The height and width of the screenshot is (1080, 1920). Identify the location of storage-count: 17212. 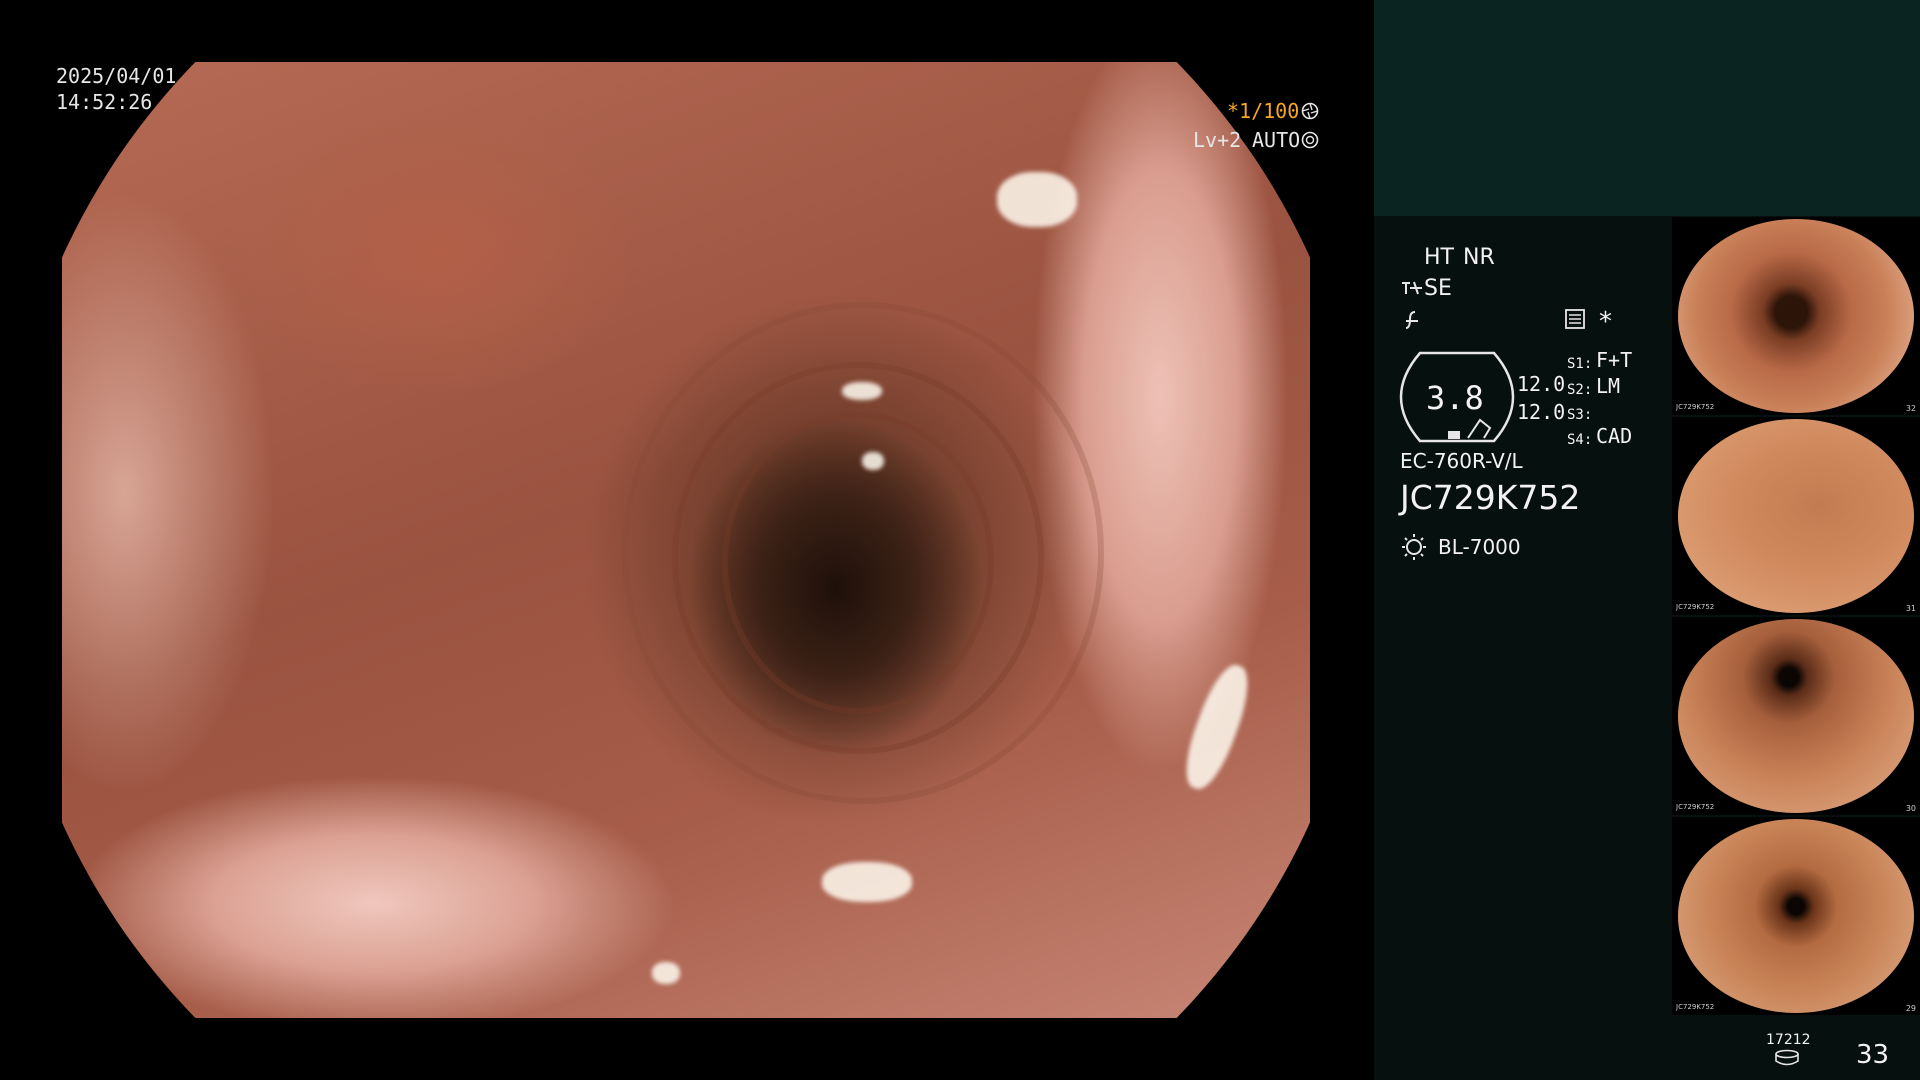
(1788, 1040).